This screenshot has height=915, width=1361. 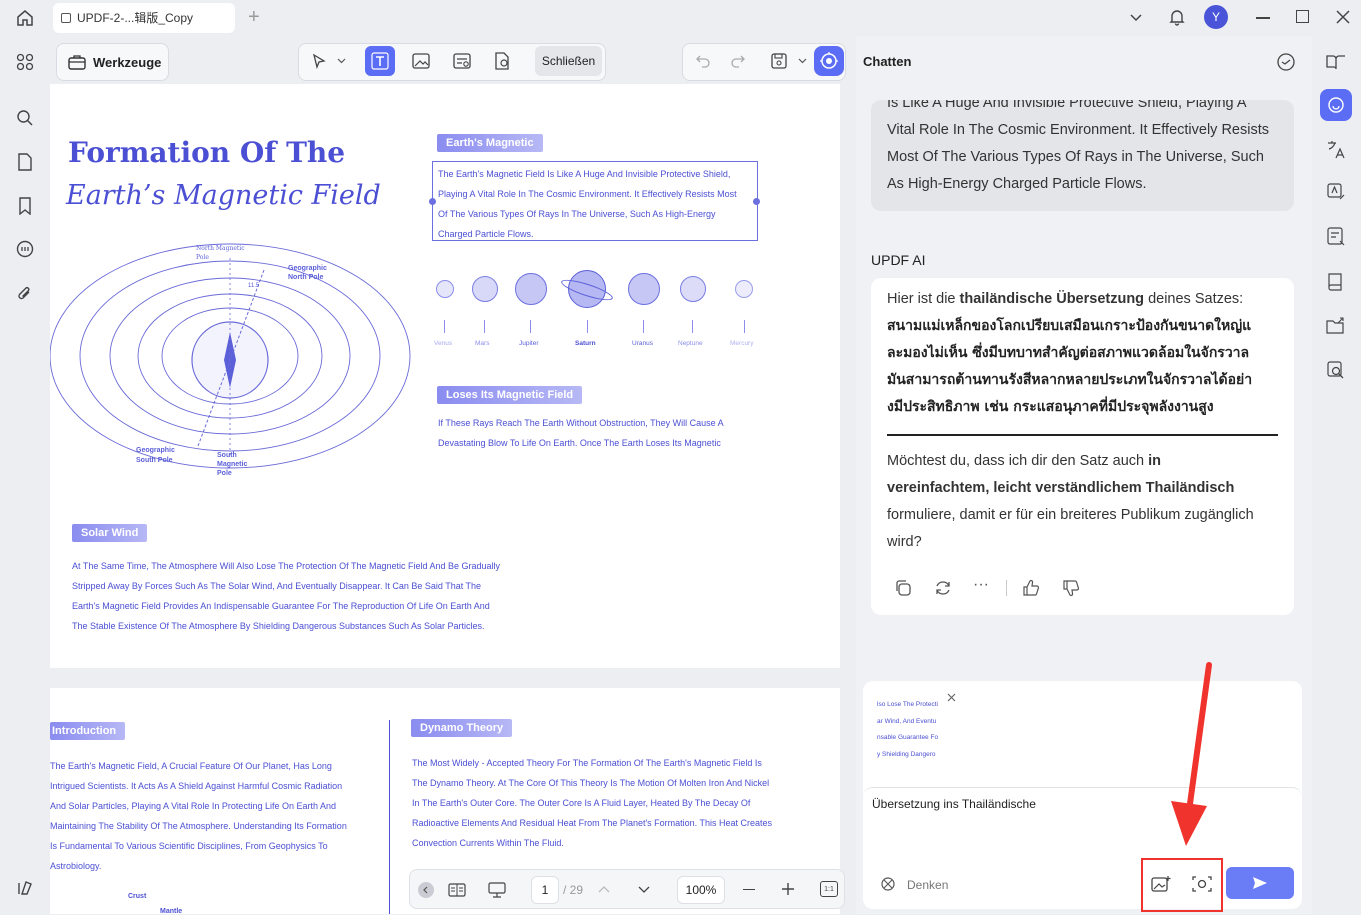 I want to click on input-text: Übersetzung ins Thailändische, so click(x=954, y=804).